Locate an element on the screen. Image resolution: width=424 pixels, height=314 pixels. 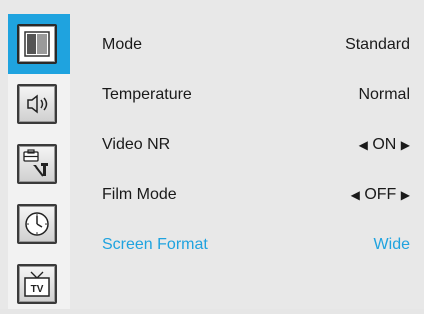
sidebar-item-tv: TV is located at coordinates (39, 284).